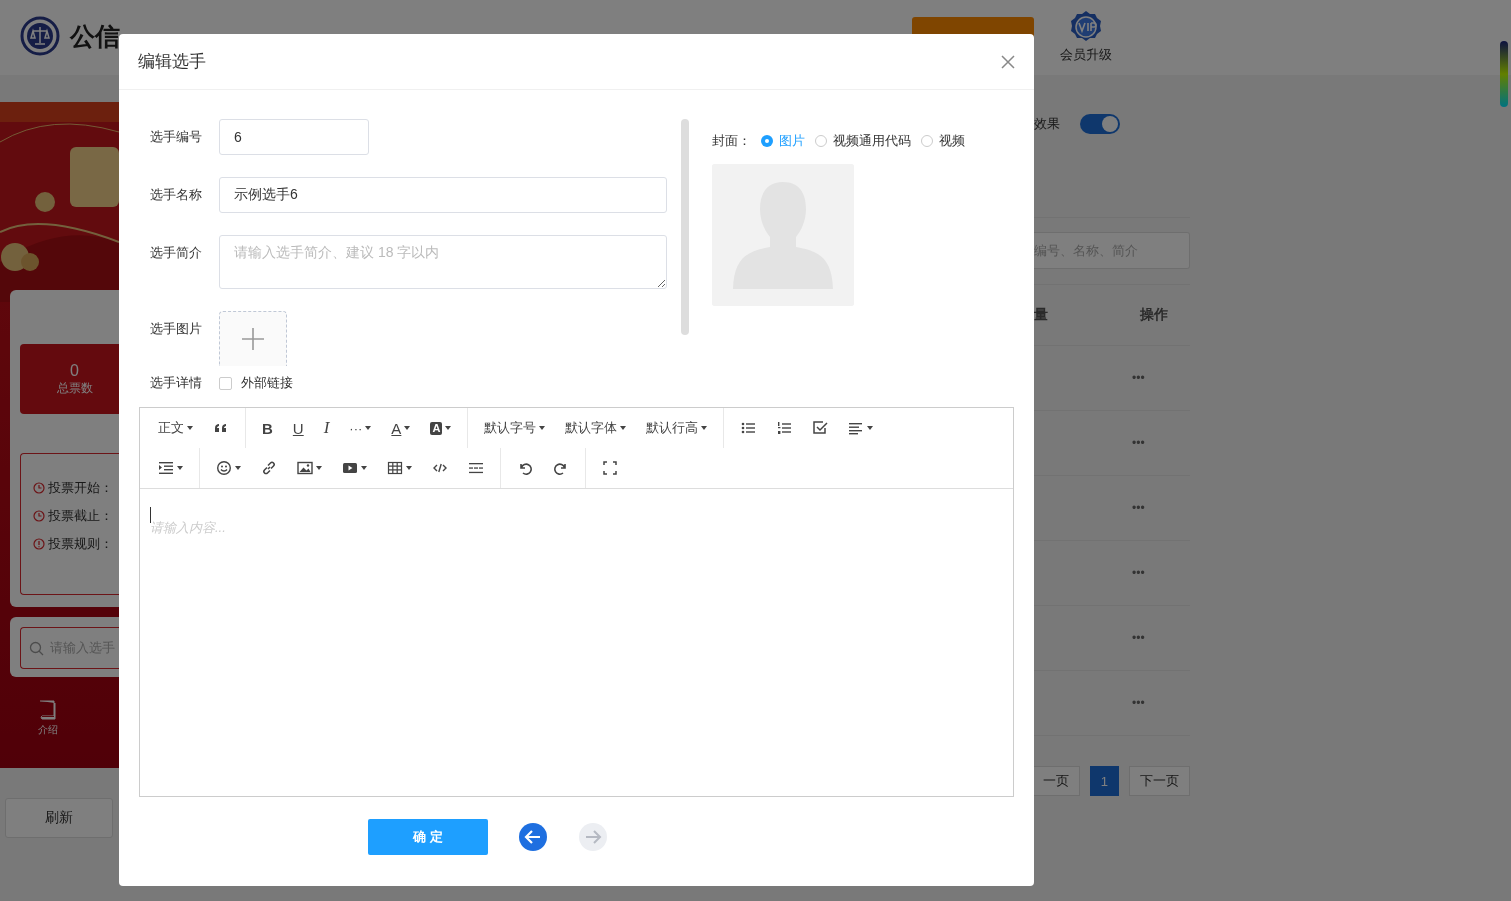 The height and width of the screenshot is (901, 1511). I want to click on intro-label: 介绍, so click(48, 730).